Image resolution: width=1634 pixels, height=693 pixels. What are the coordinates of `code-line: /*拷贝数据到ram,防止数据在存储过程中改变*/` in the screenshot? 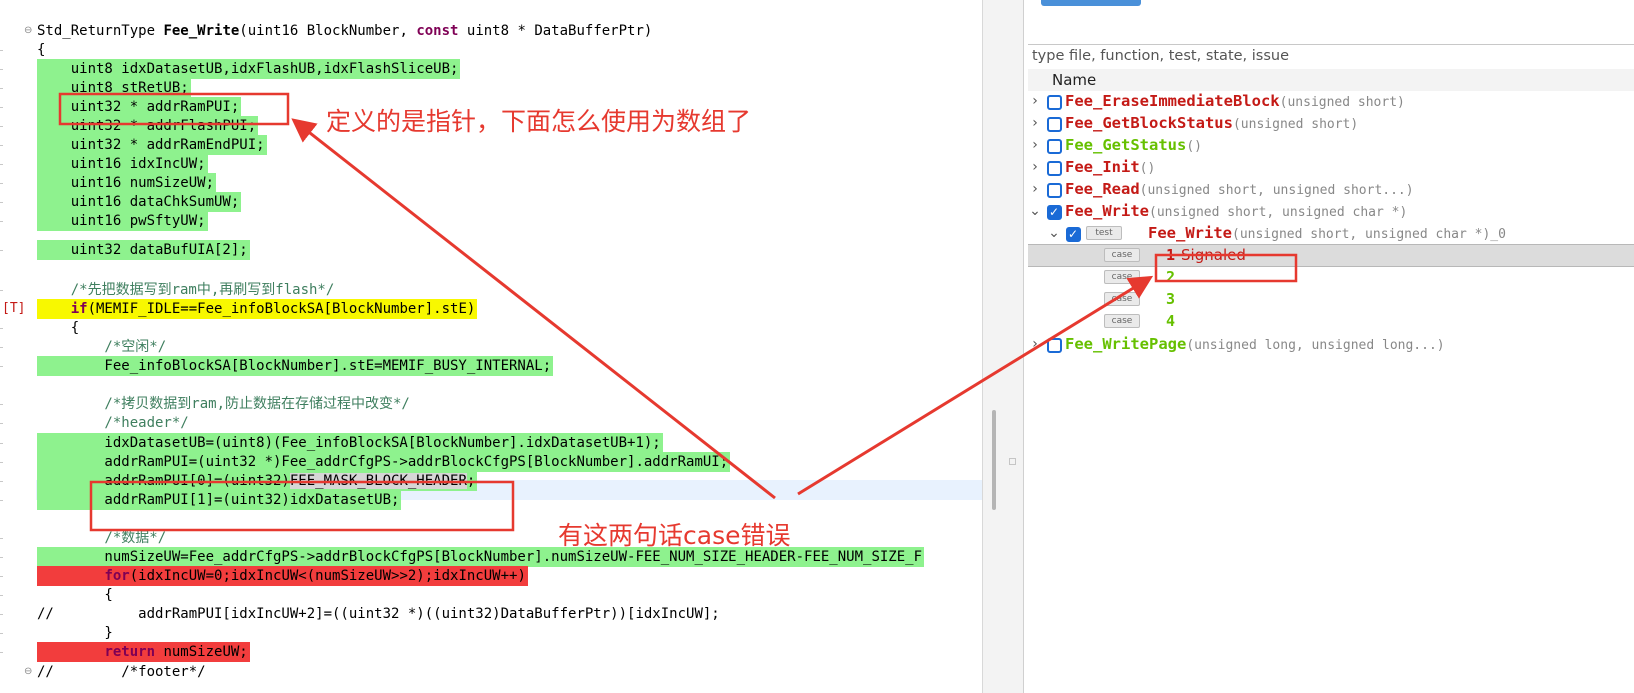 It's located at (491, 404).